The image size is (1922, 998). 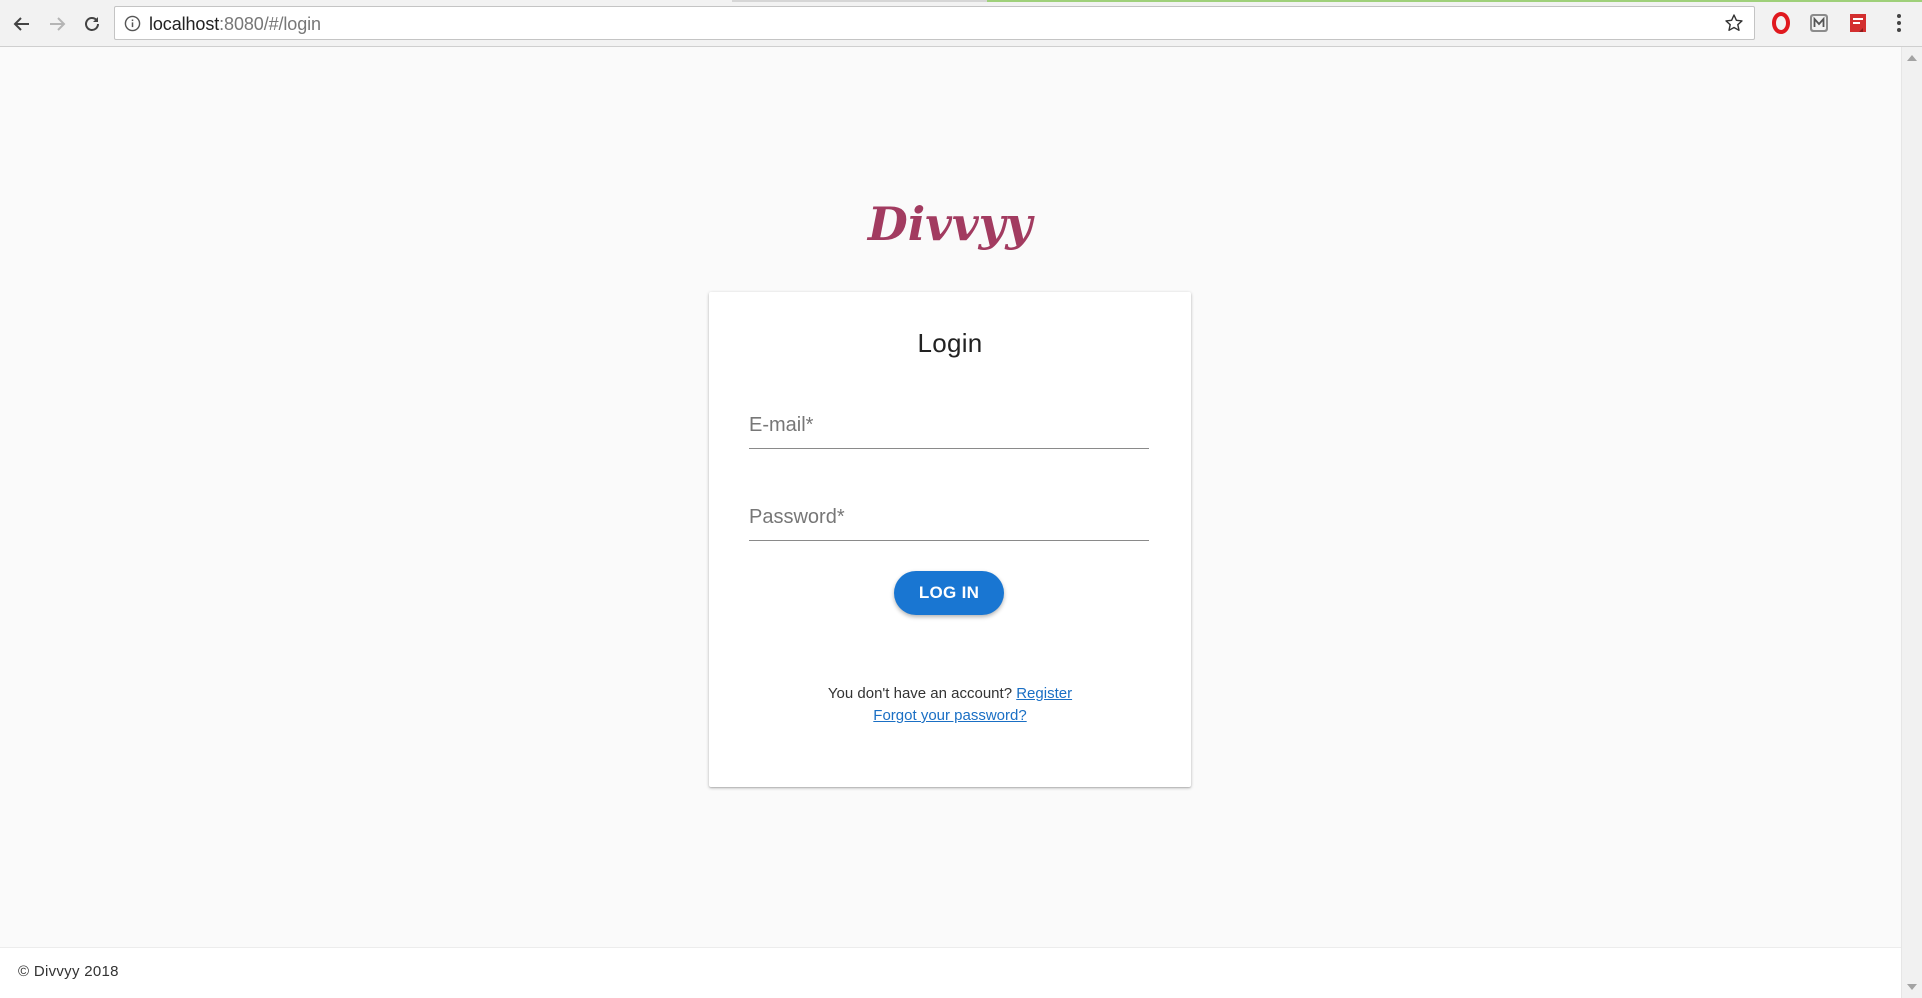 I want to click on forgot-line: Forgot your password?, so click(x=950, y=716).